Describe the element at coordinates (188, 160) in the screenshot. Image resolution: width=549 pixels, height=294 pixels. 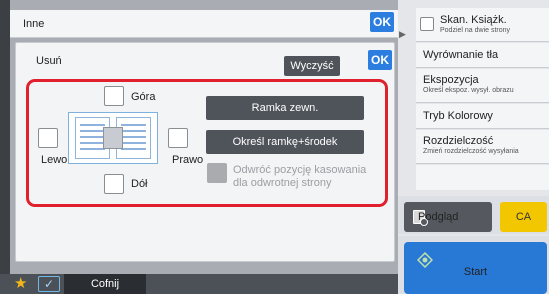
I see `right-label: Prawo` at that location.